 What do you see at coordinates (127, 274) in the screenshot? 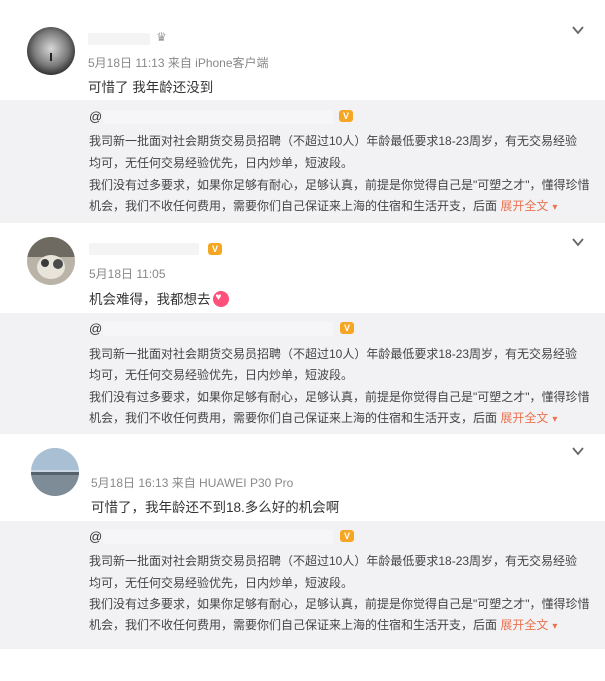
I see `post-meta: 5月18日 11:05` at bounding box center [127, 274].